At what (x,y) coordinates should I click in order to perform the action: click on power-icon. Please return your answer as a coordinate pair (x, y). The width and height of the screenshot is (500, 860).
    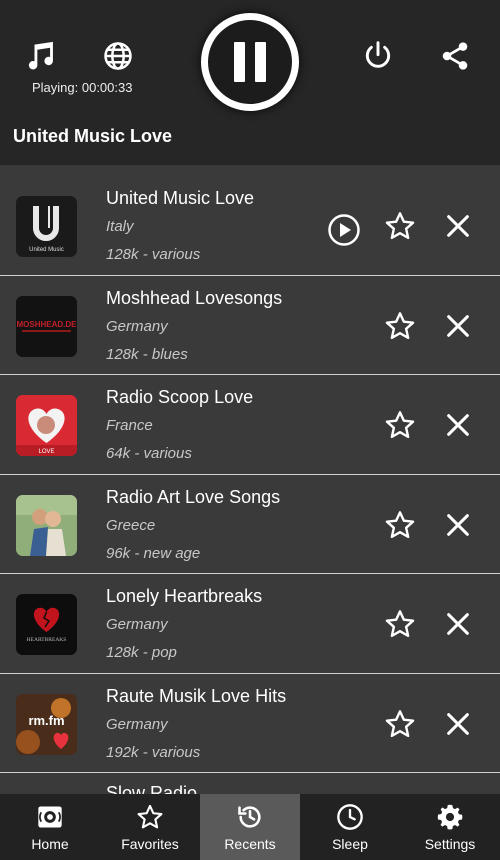
    Looking at the image, I should click on (378, 56).